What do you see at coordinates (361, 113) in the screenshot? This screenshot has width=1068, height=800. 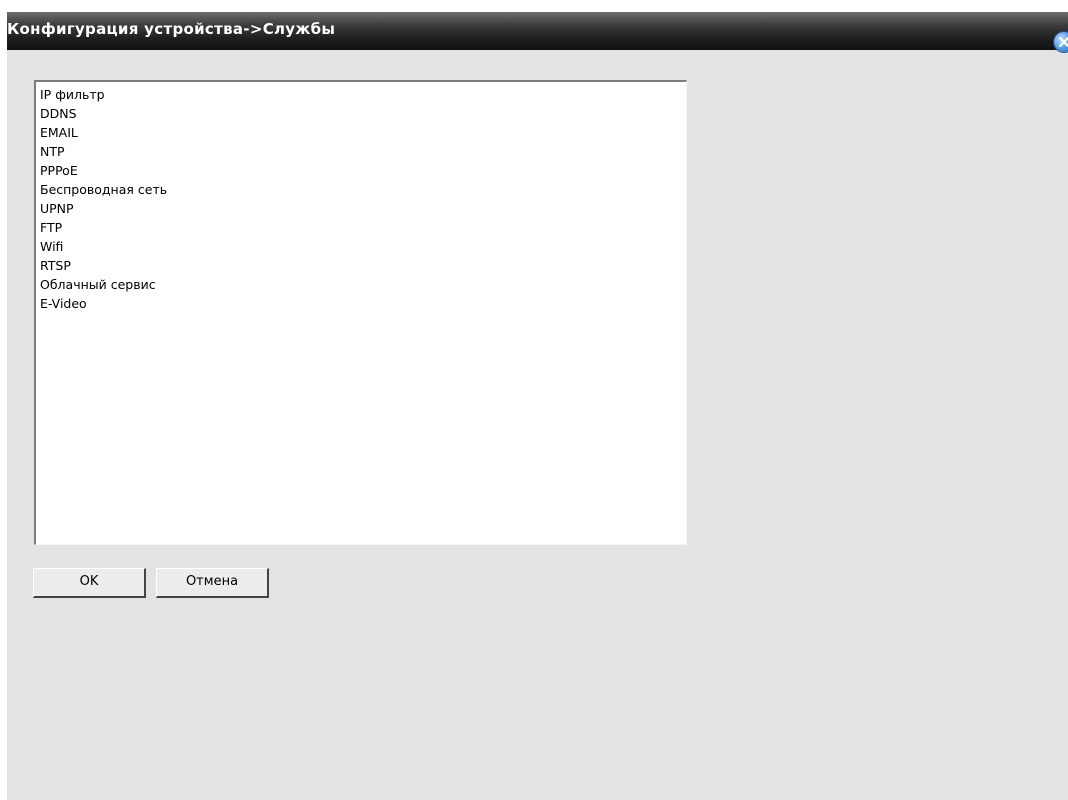 I see `list-item-ddns: DDNS` at bounding box center [361, 113].